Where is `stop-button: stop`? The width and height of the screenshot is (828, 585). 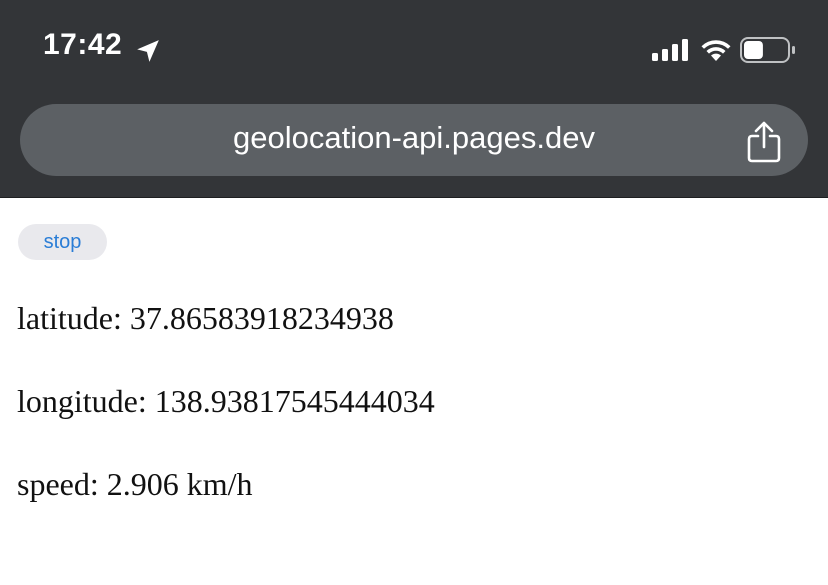
stop-button: stop is located at coordinates (62, 242).